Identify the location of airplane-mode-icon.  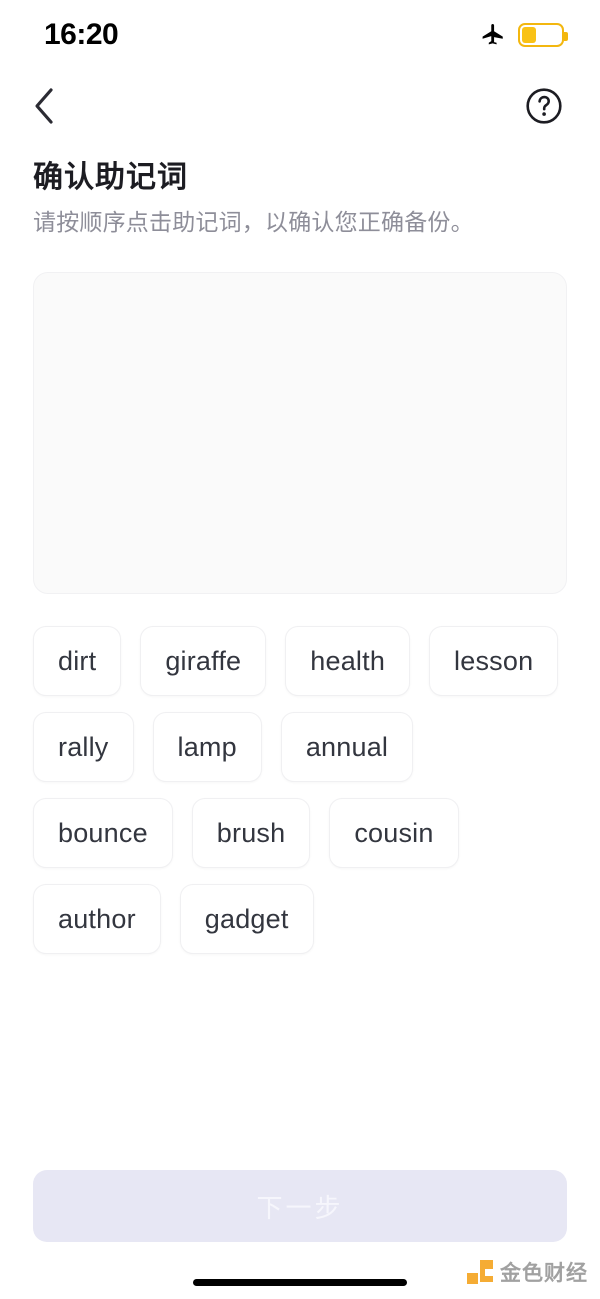
(492, 34).